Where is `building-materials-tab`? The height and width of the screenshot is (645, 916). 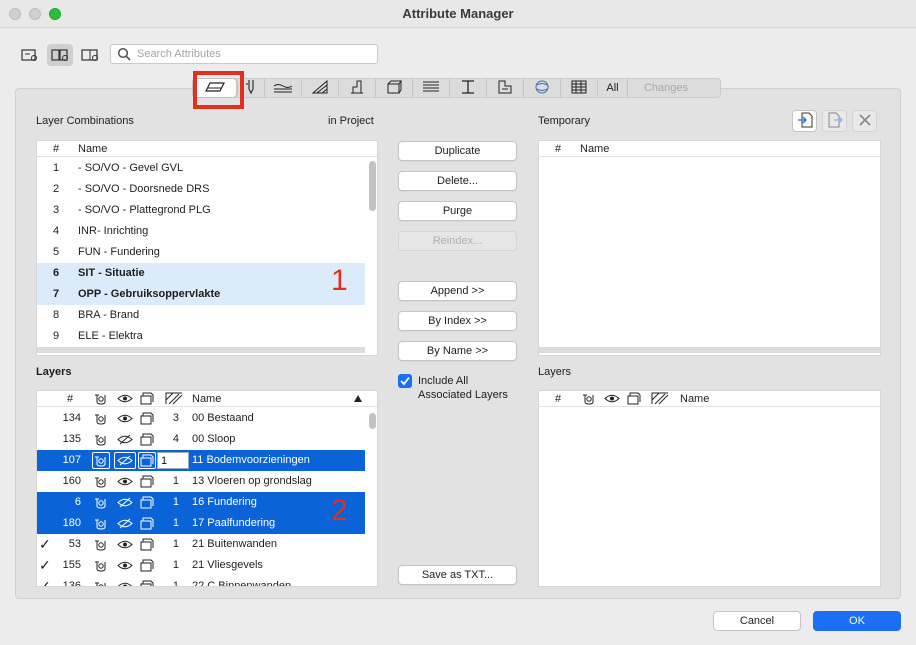 building-materials-tab is located at coordinates (431, 88).